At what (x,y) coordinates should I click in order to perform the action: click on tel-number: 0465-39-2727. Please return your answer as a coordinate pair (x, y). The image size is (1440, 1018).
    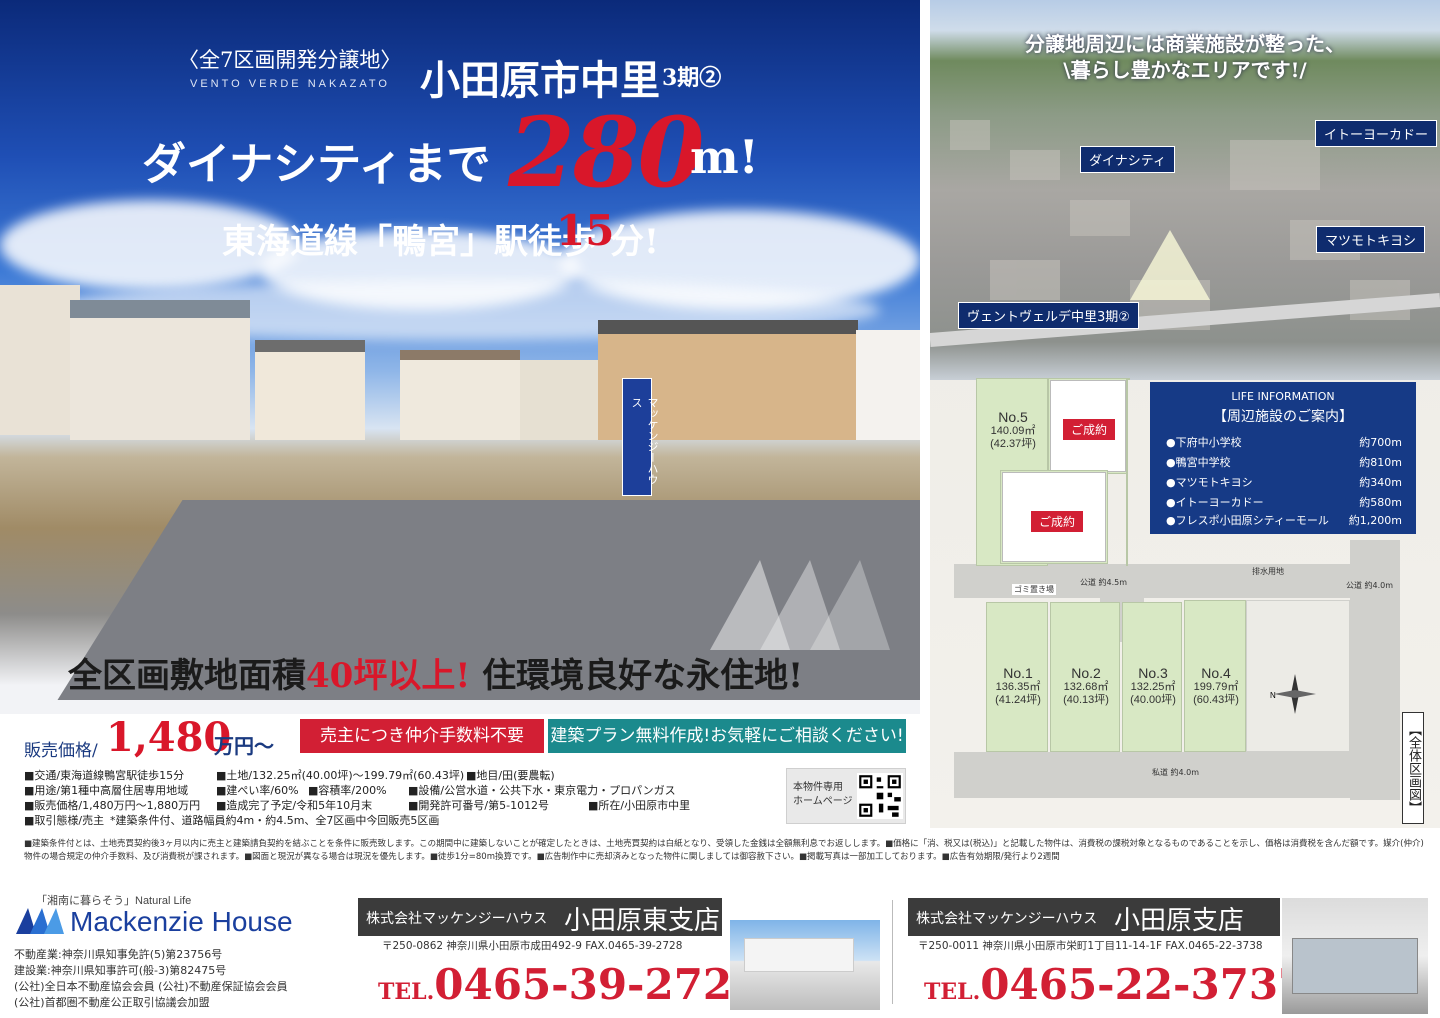
    Looking at the image, I should click on (598, 984).